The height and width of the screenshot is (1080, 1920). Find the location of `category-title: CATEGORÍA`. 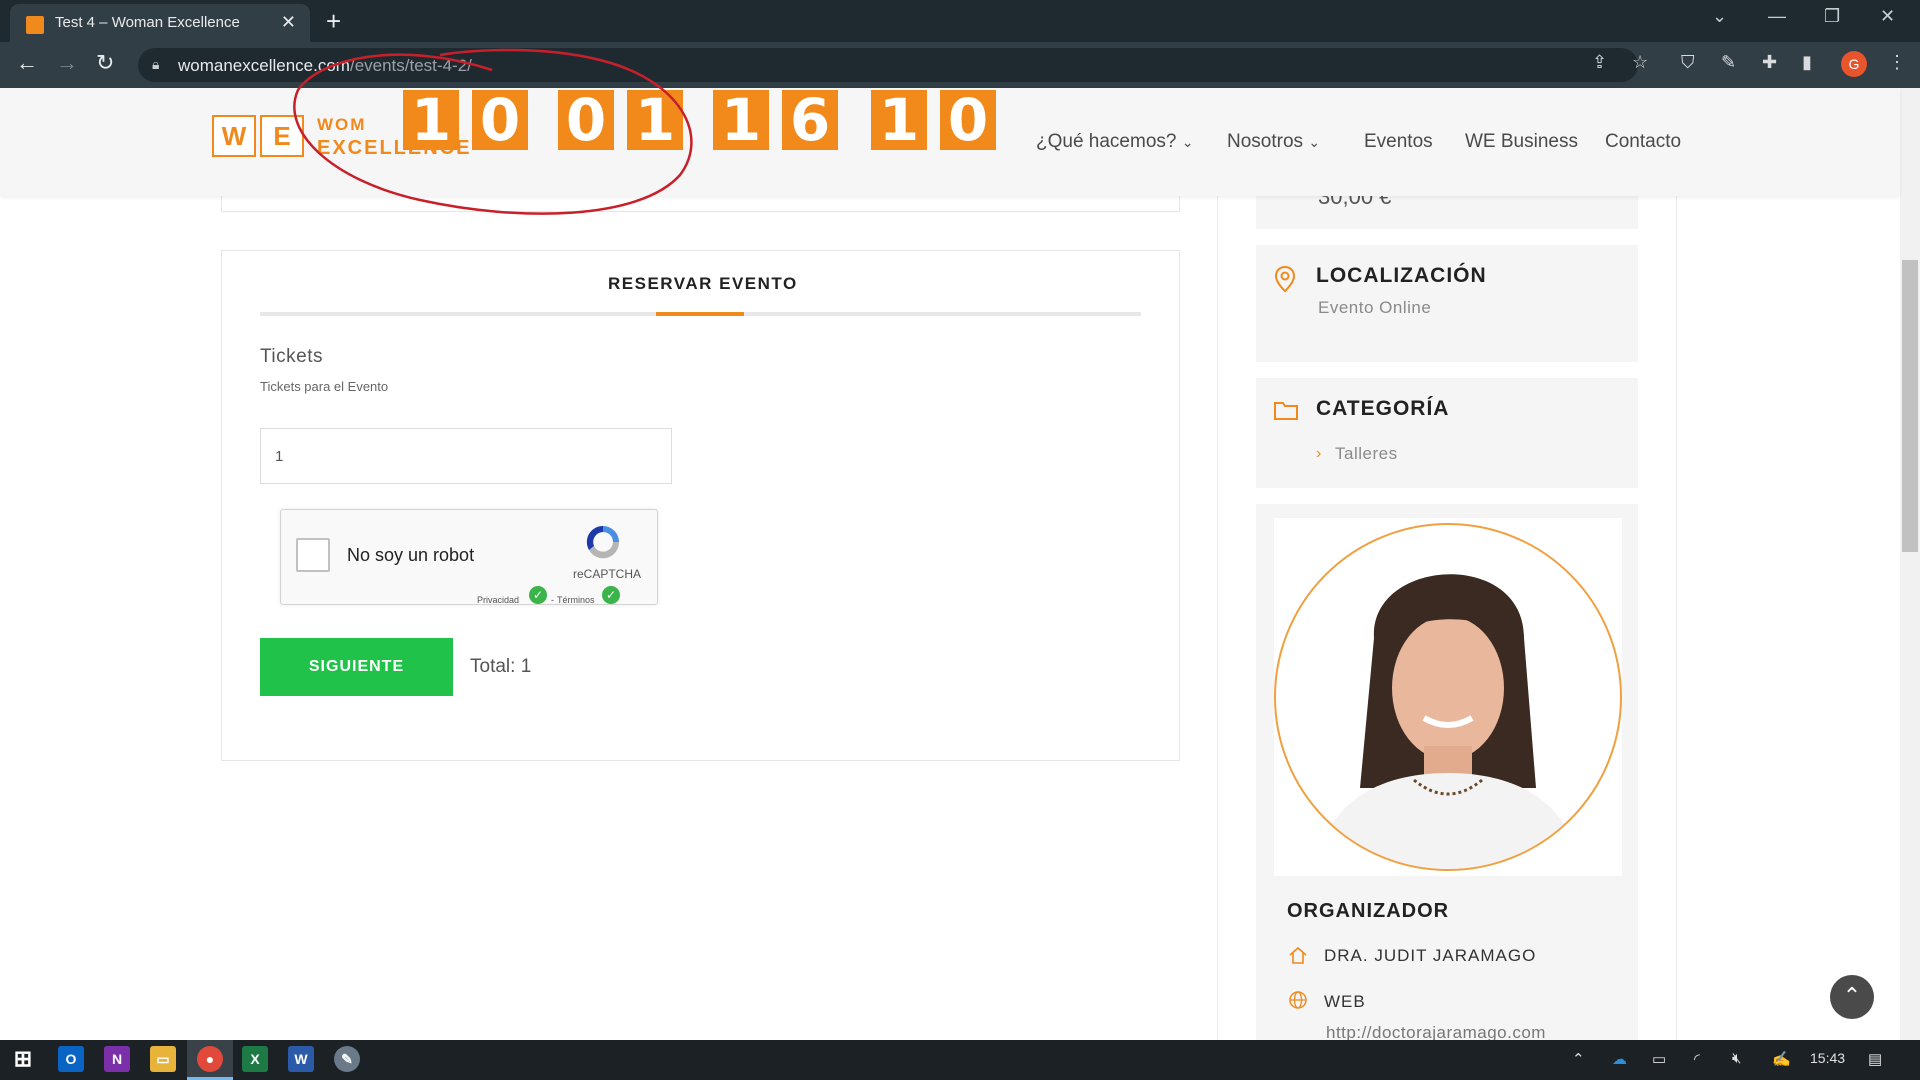

category-title: CATEGORÍA is located at coordinates (1383, 408).